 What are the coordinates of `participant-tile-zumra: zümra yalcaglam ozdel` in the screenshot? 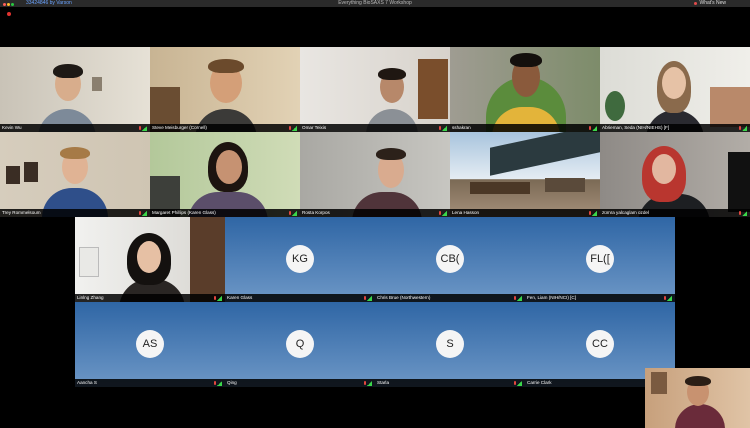 It's located at (675, 174).